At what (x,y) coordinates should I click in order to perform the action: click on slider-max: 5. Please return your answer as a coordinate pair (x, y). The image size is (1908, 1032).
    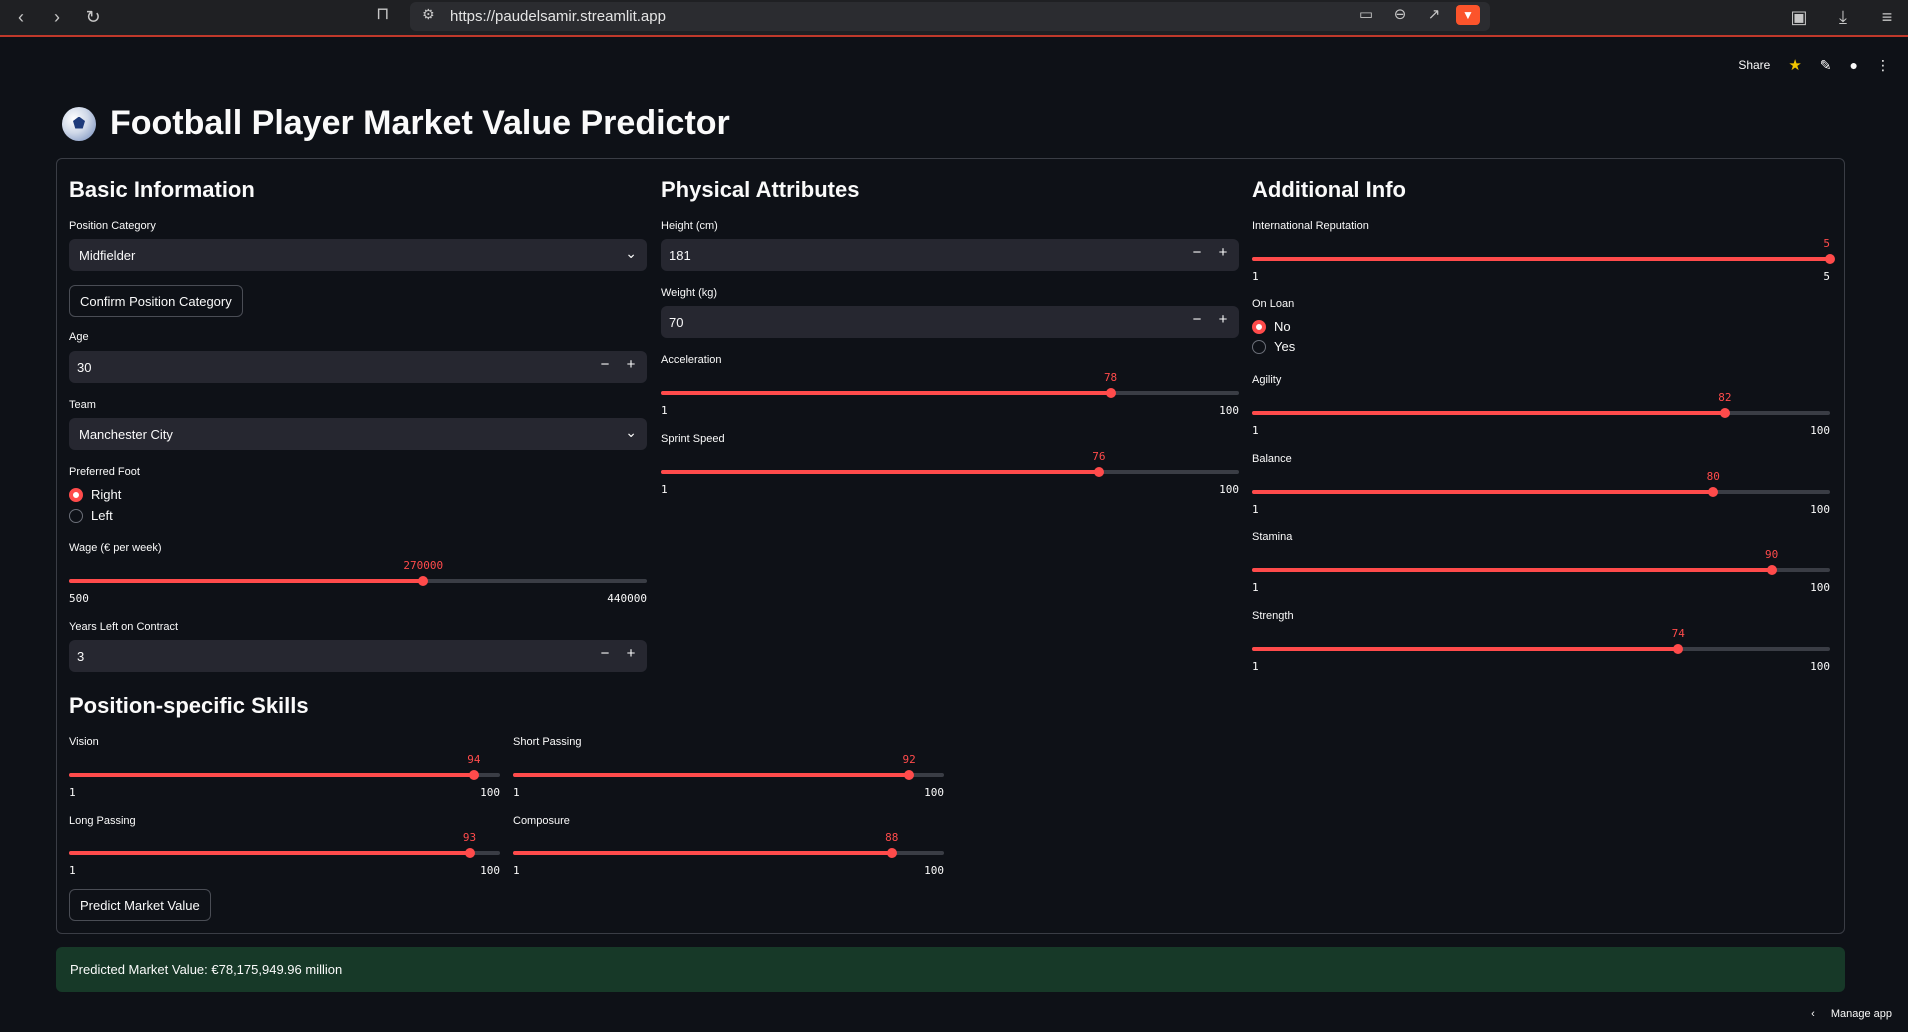
    Looking at the image, I should click on (1826, 276).